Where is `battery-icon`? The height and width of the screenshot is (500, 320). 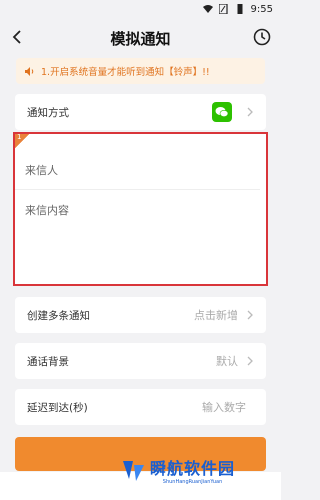 battery-icon is located at coordinates (240, 9).